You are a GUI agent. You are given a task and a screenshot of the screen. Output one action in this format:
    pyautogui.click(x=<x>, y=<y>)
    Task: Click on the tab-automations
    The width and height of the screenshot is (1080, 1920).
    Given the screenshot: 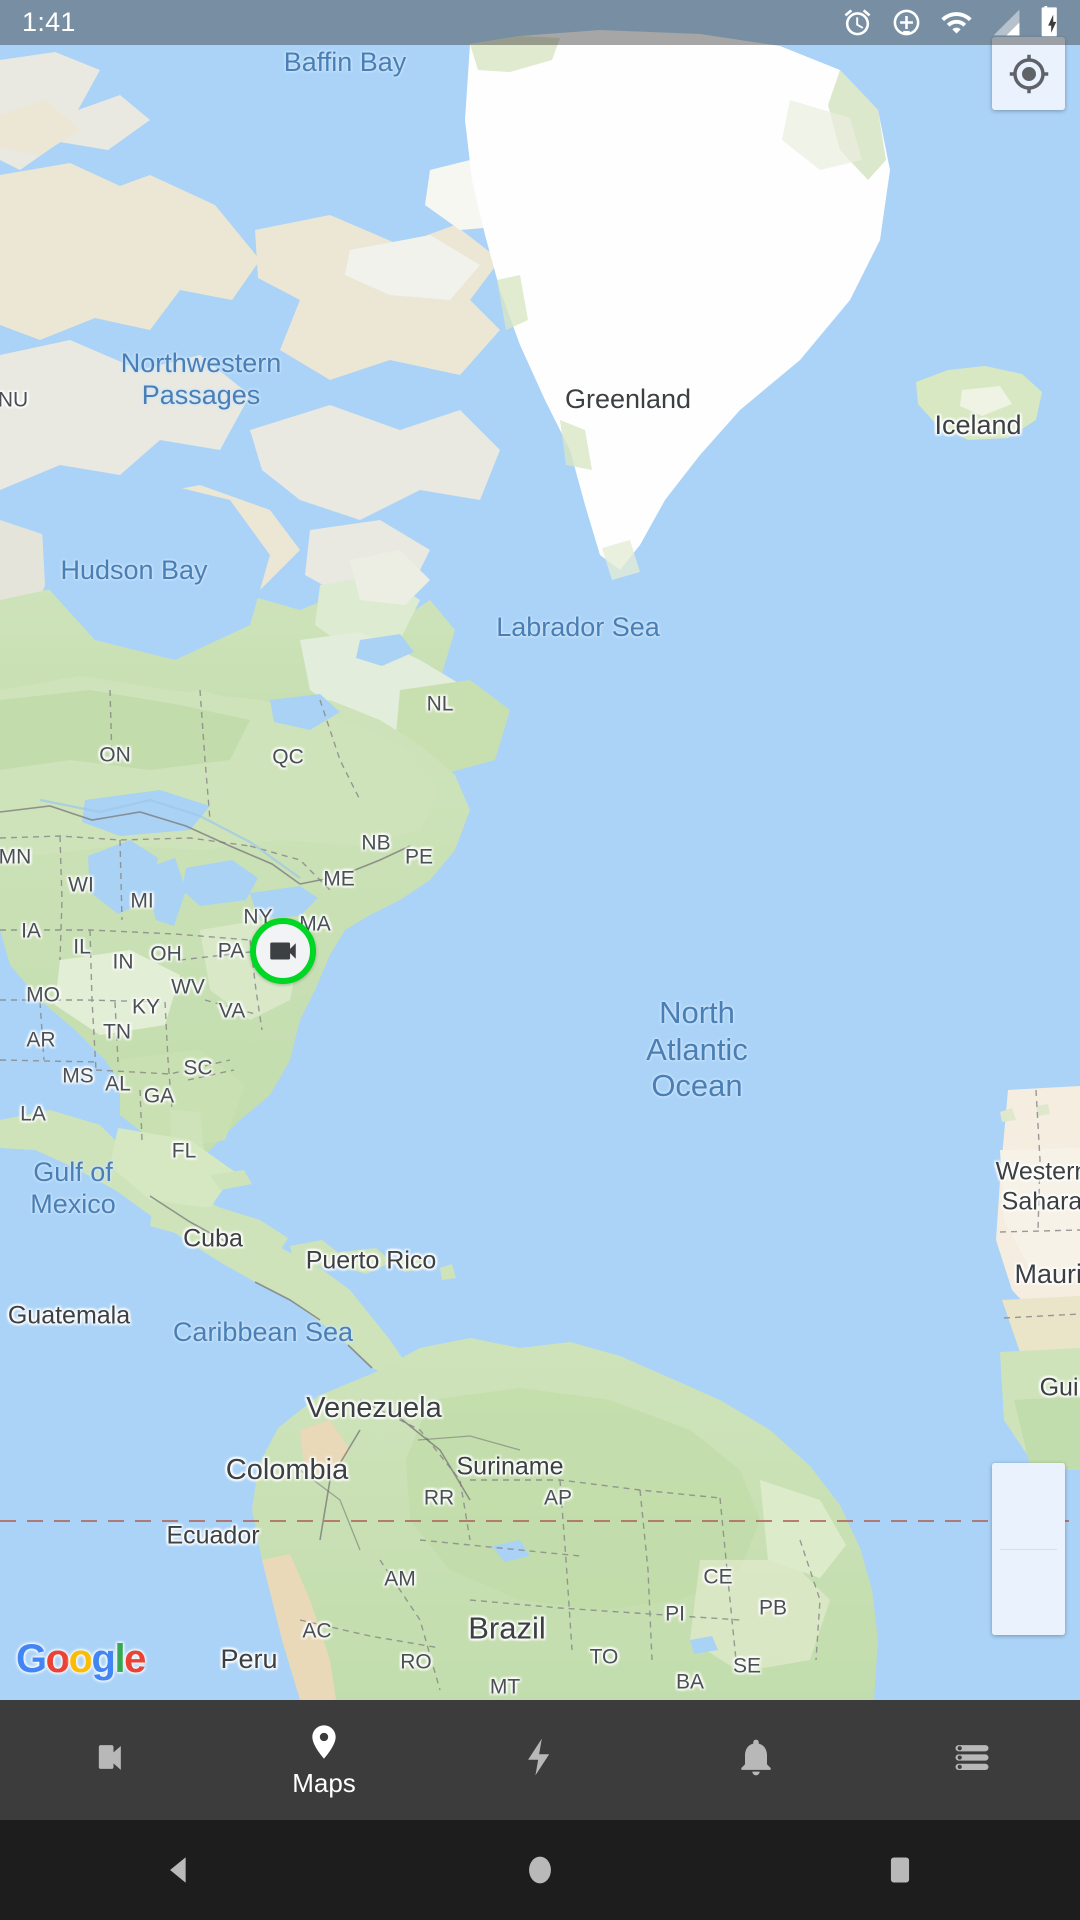 What is the action you would take?
    pyautogui.click(x=540, y=1760)
    